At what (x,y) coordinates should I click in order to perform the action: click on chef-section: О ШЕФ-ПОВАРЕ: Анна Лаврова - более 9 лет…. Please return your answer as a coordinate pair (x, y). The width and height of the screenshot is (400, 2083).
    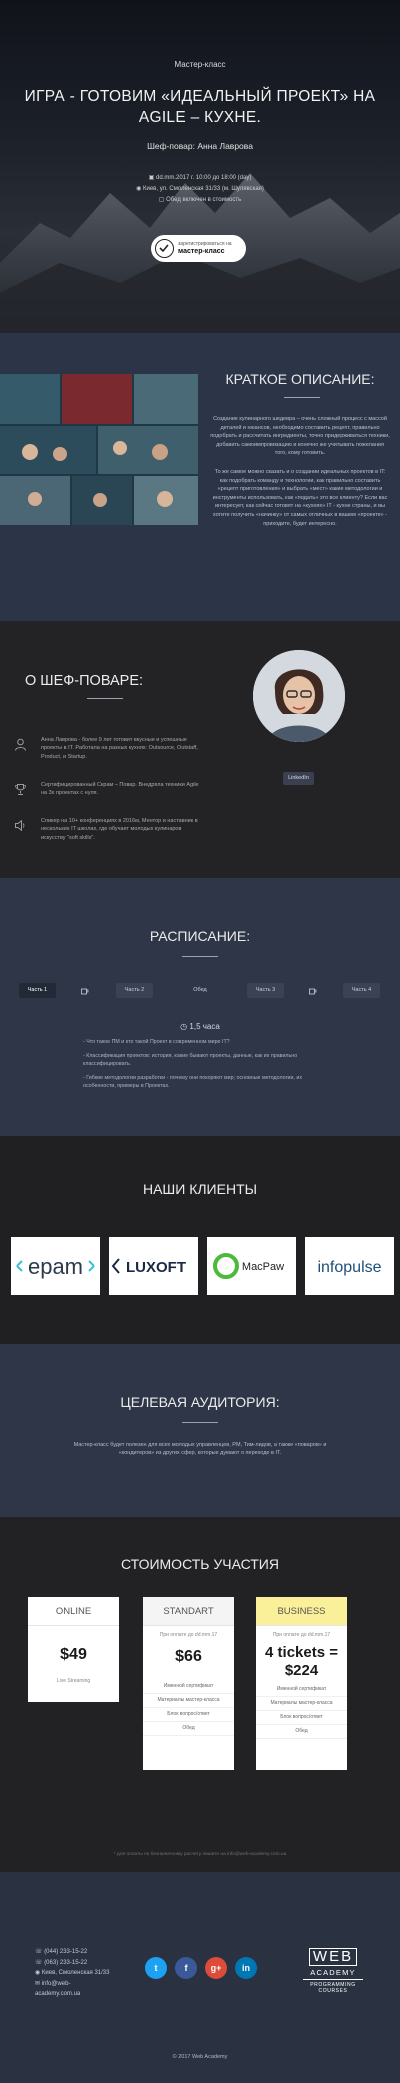
    Looking at the image, I should click on (200, 749).